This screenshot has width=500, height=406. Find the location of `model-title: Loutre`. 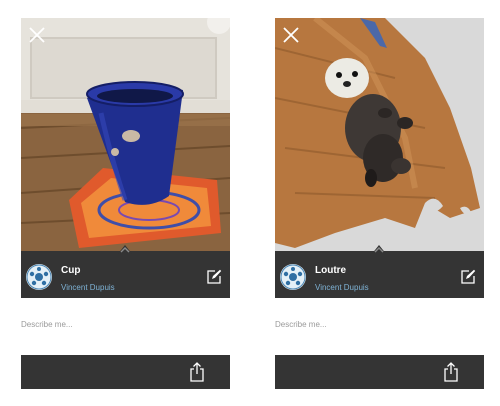

model-title: Loutre is located at coordinates (331, 270).